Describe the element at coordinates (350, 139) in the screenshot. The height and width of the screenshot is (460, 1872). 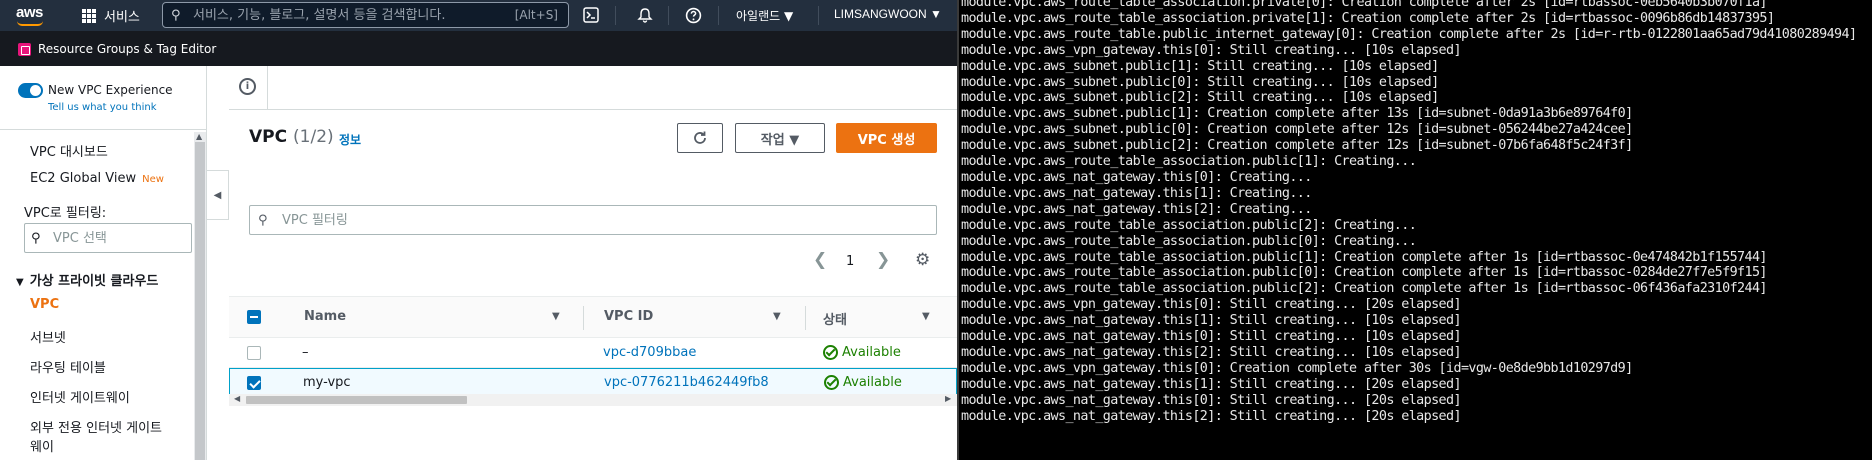
I see `info-link: 정보` at that location.